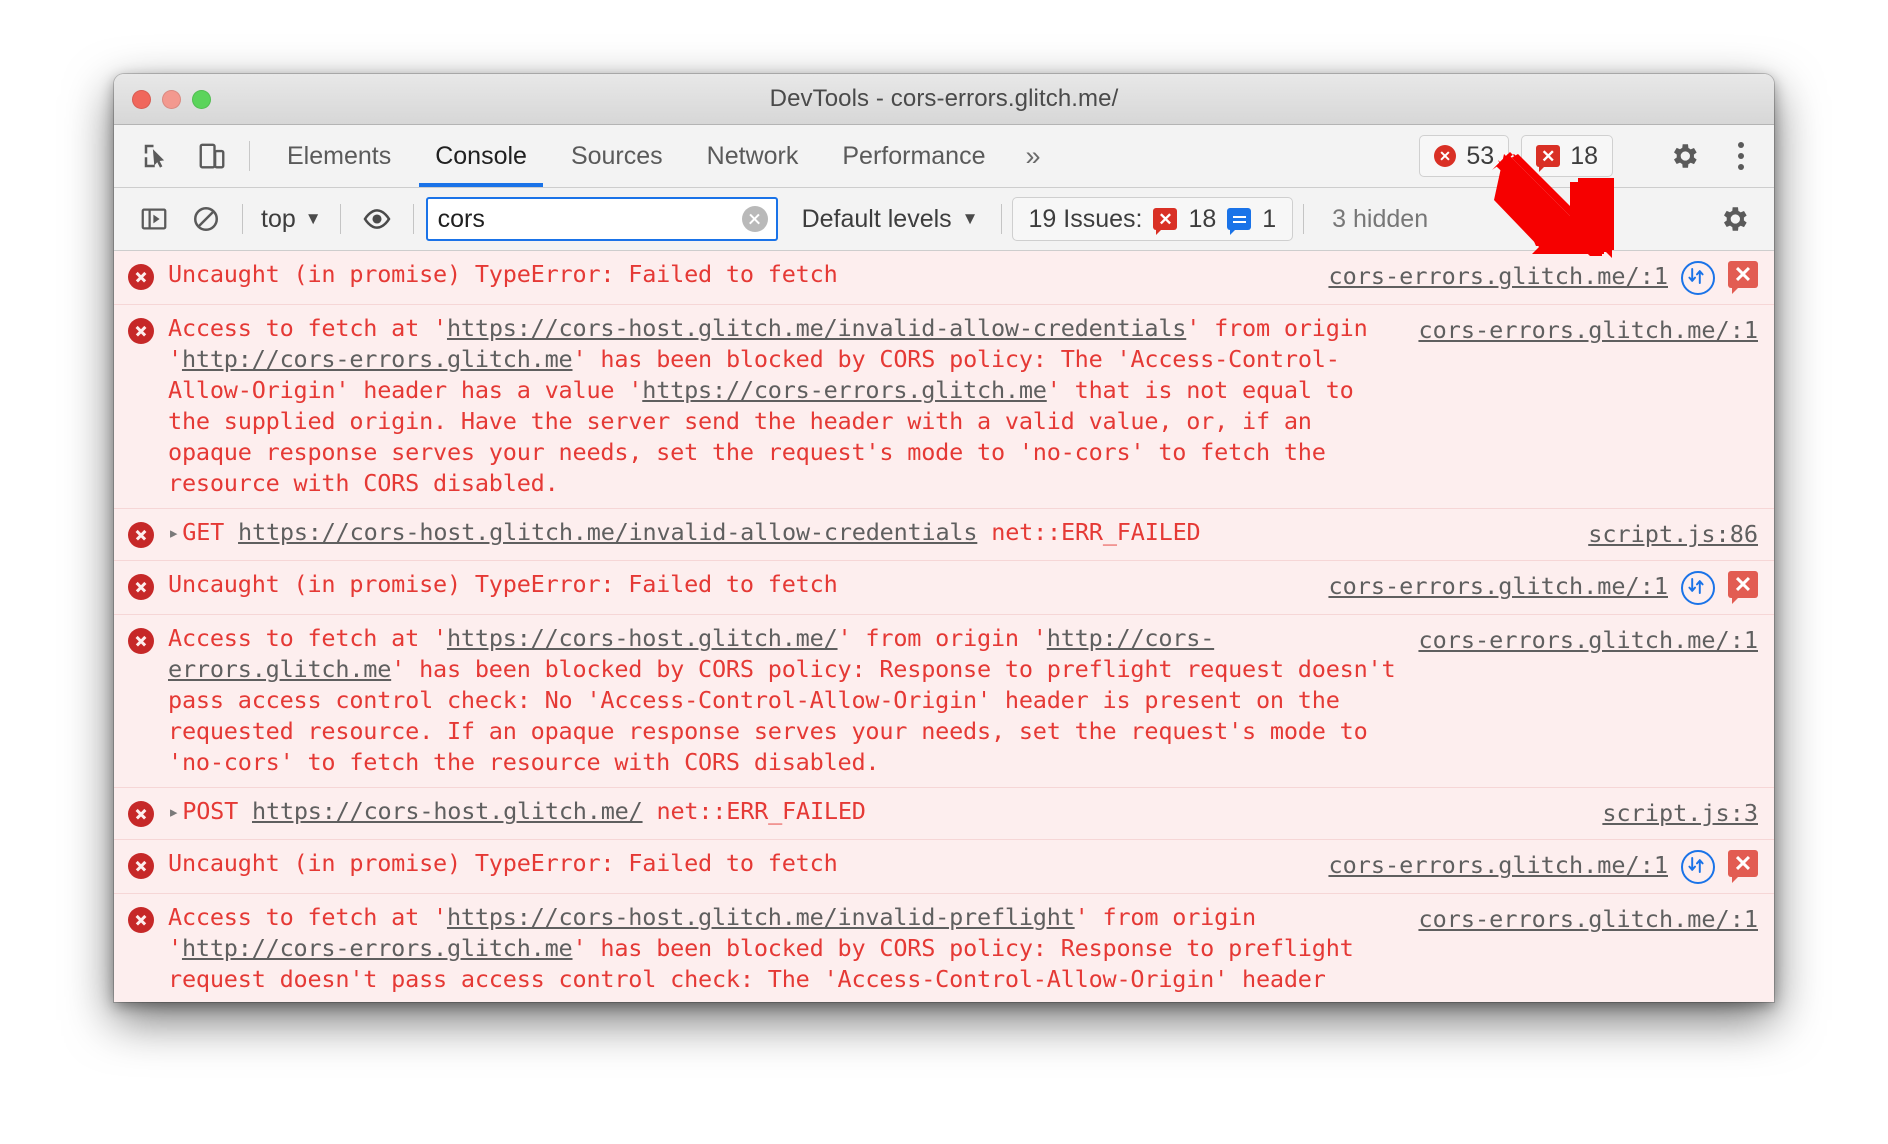  I want to click on chevron-down-icon-levels: ▼, so click(970, 218).